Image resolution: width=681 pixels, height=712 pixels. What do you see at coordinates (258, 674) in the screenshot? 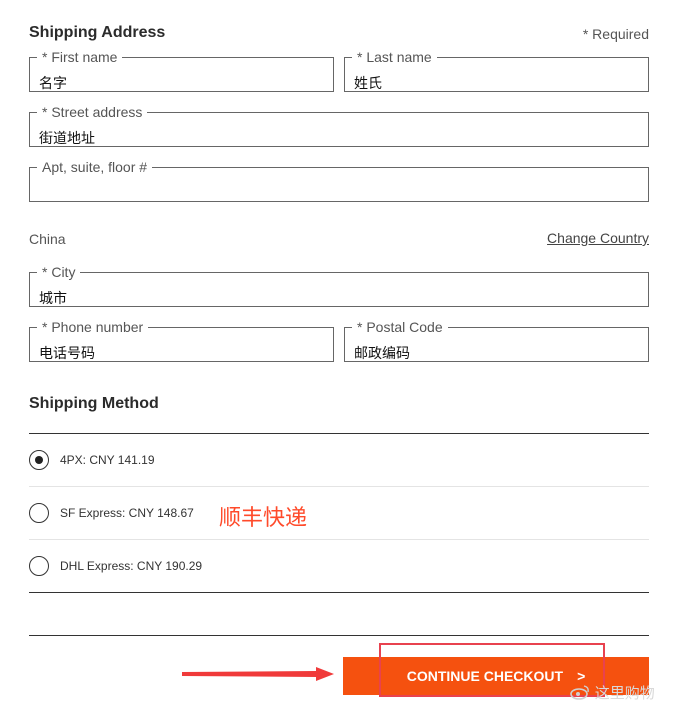
I see `arrow-annotation-icon` at bounding box center [258, 674].